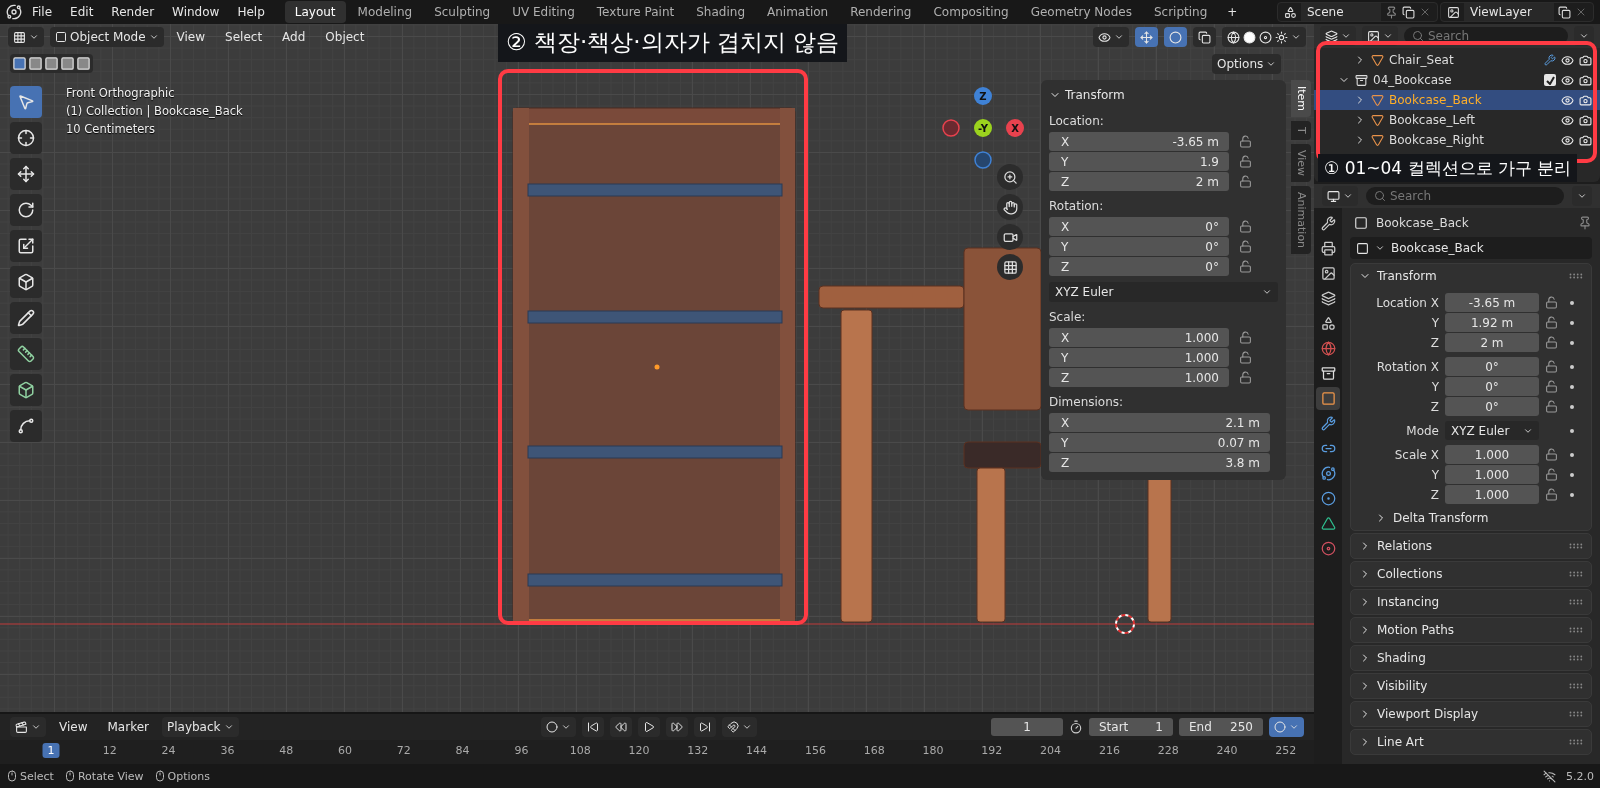 The height and width of the screenshot is (788, 1600). What do you see at coordinates (1410, 574) in the screenshot?
I see `panel-title: Collections` at bounding box center [1410, 574].